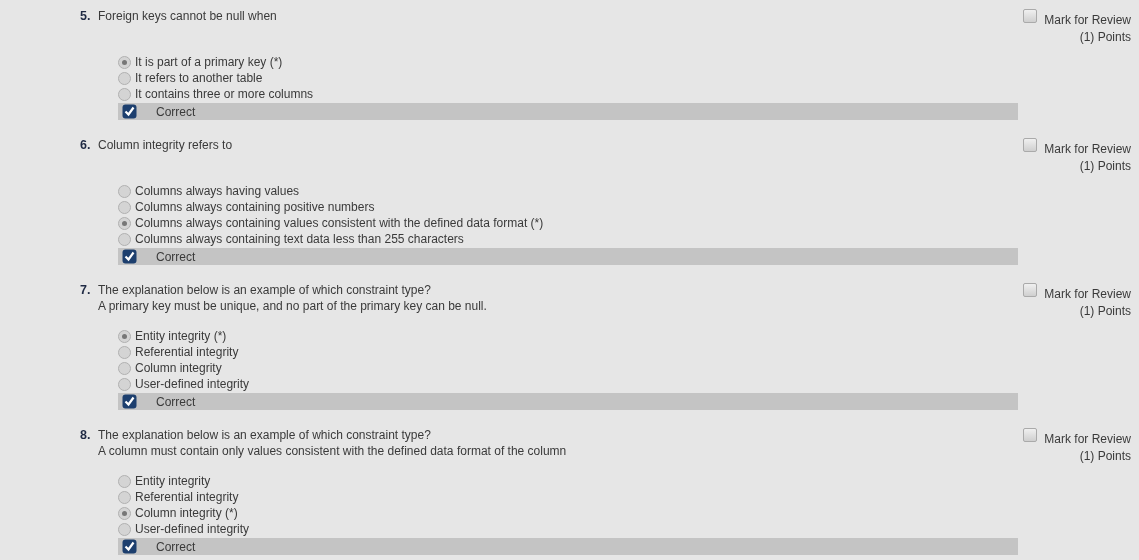 The height and width of the screenshot is (560, 1139). I want to click on question-number: 7., so click(86, 290).